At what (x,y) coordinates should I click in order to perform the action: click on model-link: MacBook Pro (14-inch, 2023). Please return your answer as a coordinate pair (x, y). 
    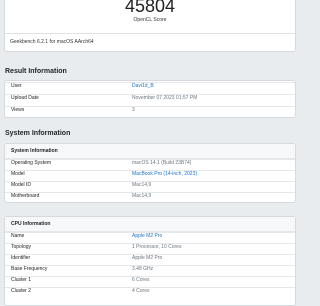
    Looking at the image, I should click on (164, 174).